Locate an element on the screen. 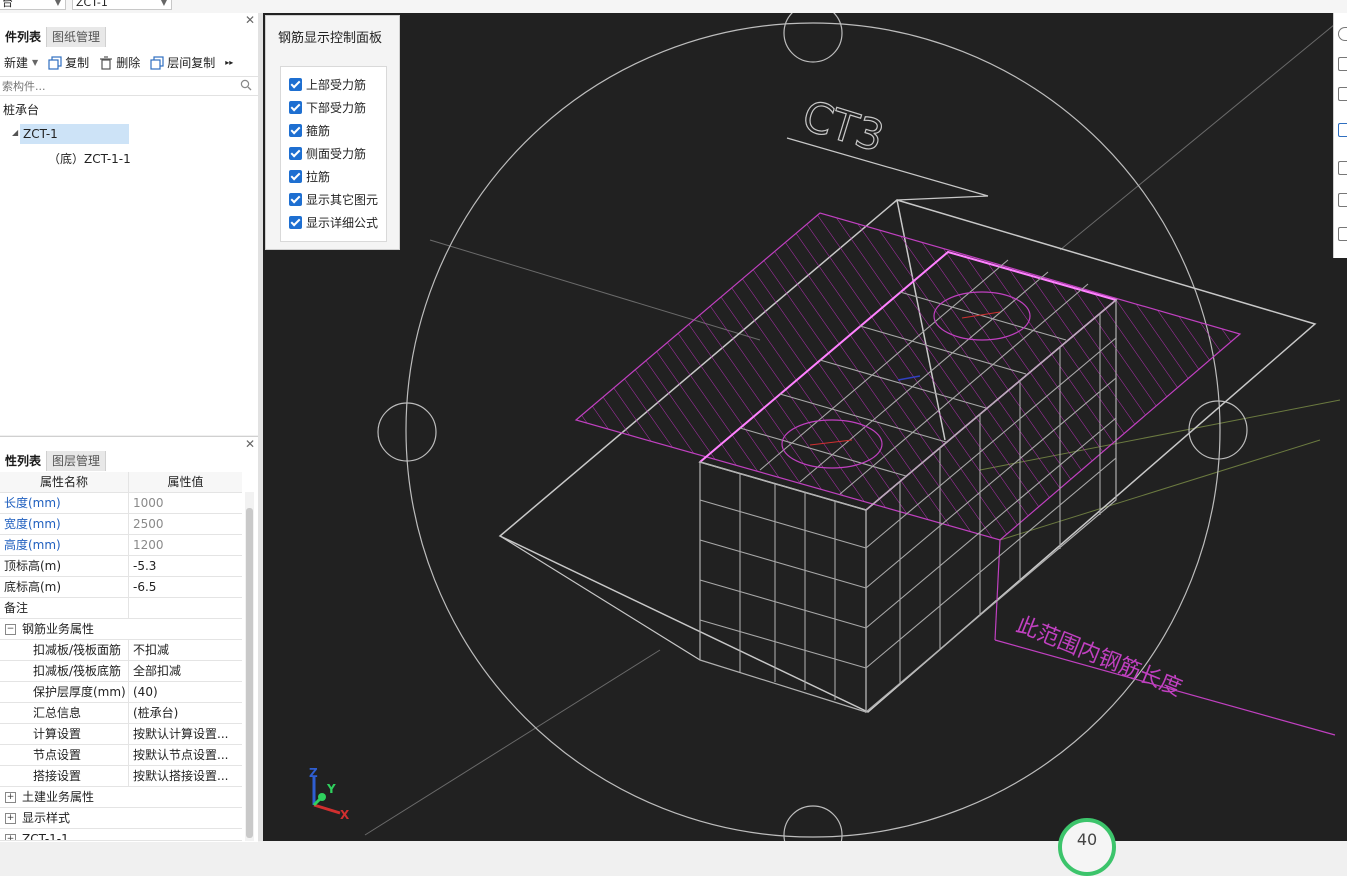 The height and width of the screenshot is (876, 1347). property-value: 1000 is located at coordinates (187, 503).